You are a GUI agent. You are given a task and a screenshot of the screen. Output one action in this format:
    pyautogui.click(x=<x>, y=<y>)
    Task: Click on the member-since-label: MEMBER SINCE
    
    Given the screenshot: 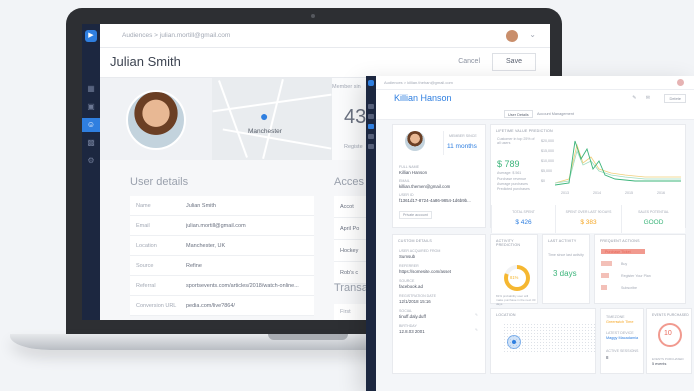 What is the action you would take?
    pyautogui.click(x=463, y=136)
    